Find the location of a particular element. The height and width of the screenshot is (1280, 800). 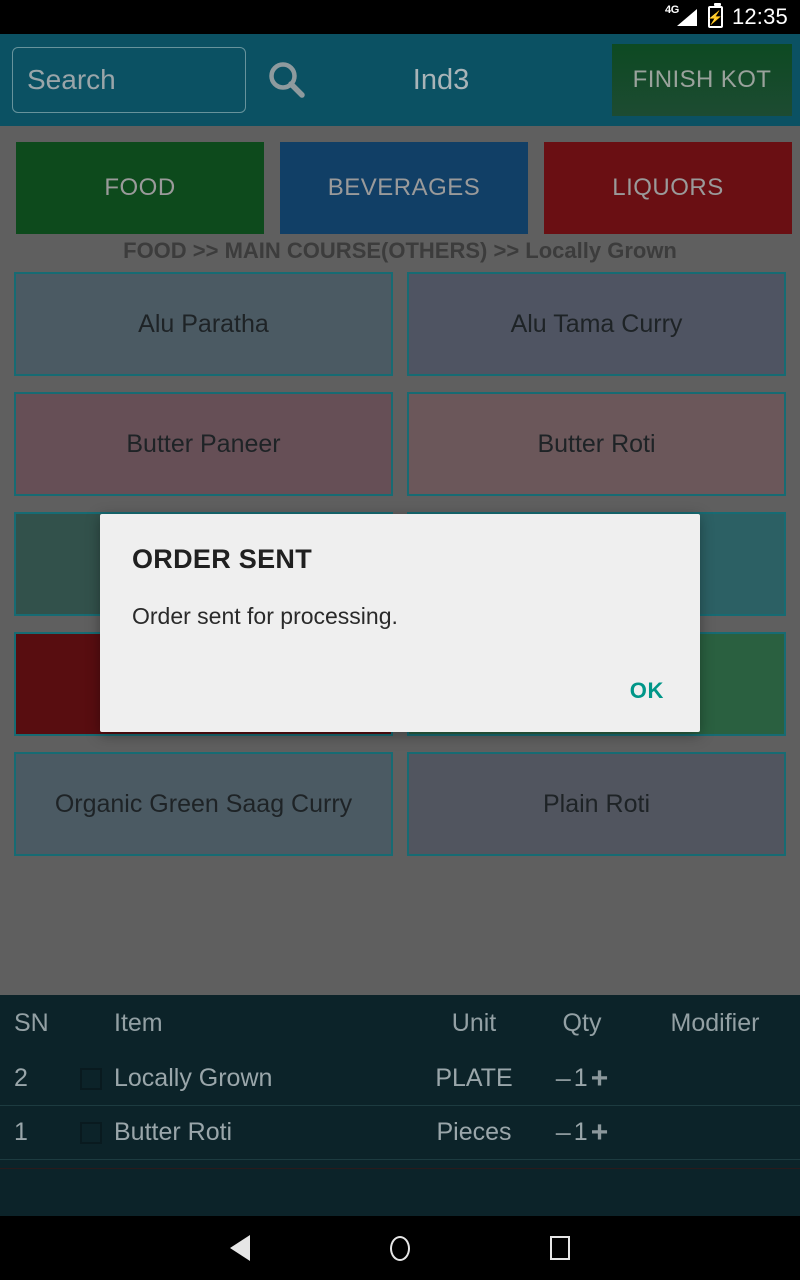

row-item-name: Locally Grown is located at coordinates (193, 1078).